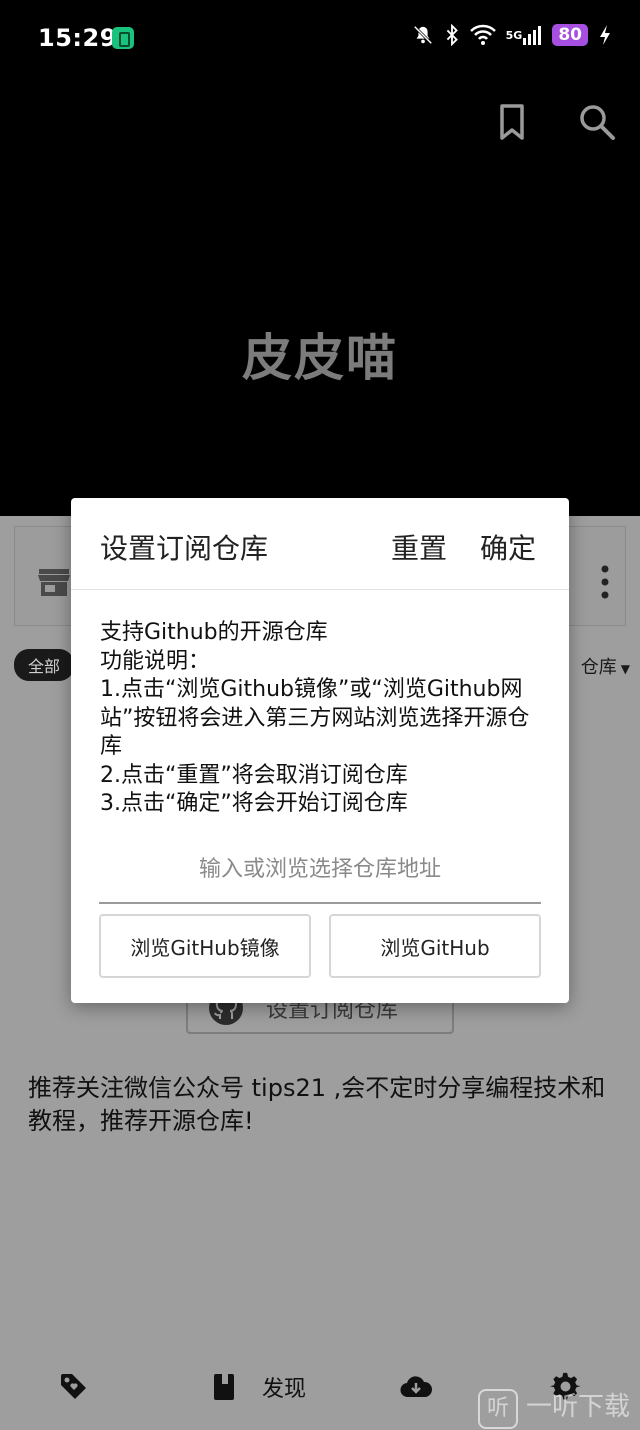  What do you see at coordinates (524, 35) in the screenshot?
I see `cell-signal-icon: 5G` at bounding box center [524, 35].